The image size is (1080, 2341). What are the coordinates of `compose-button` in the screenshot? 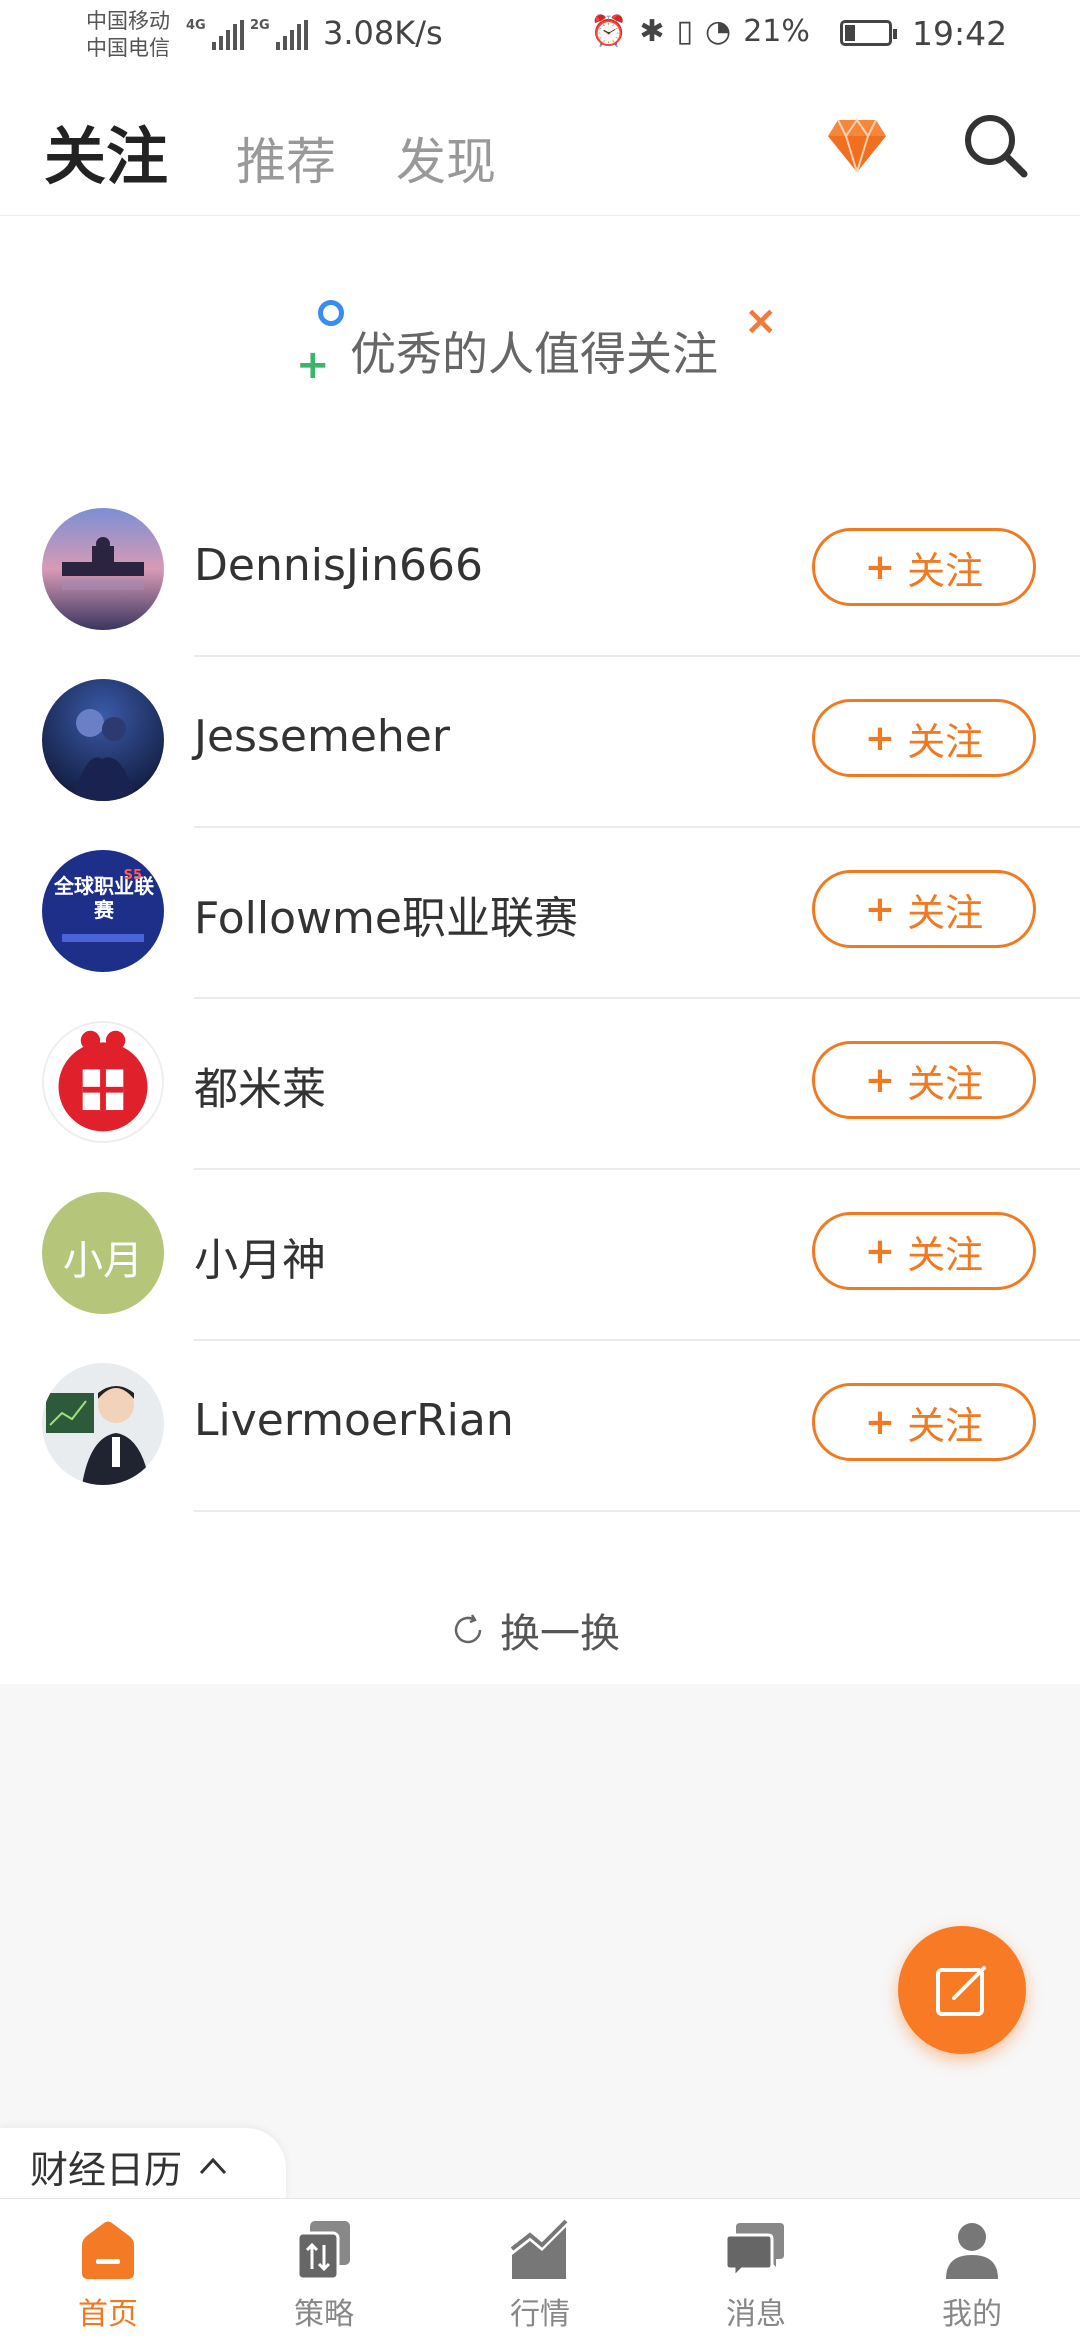 It's located at (962, 1990).